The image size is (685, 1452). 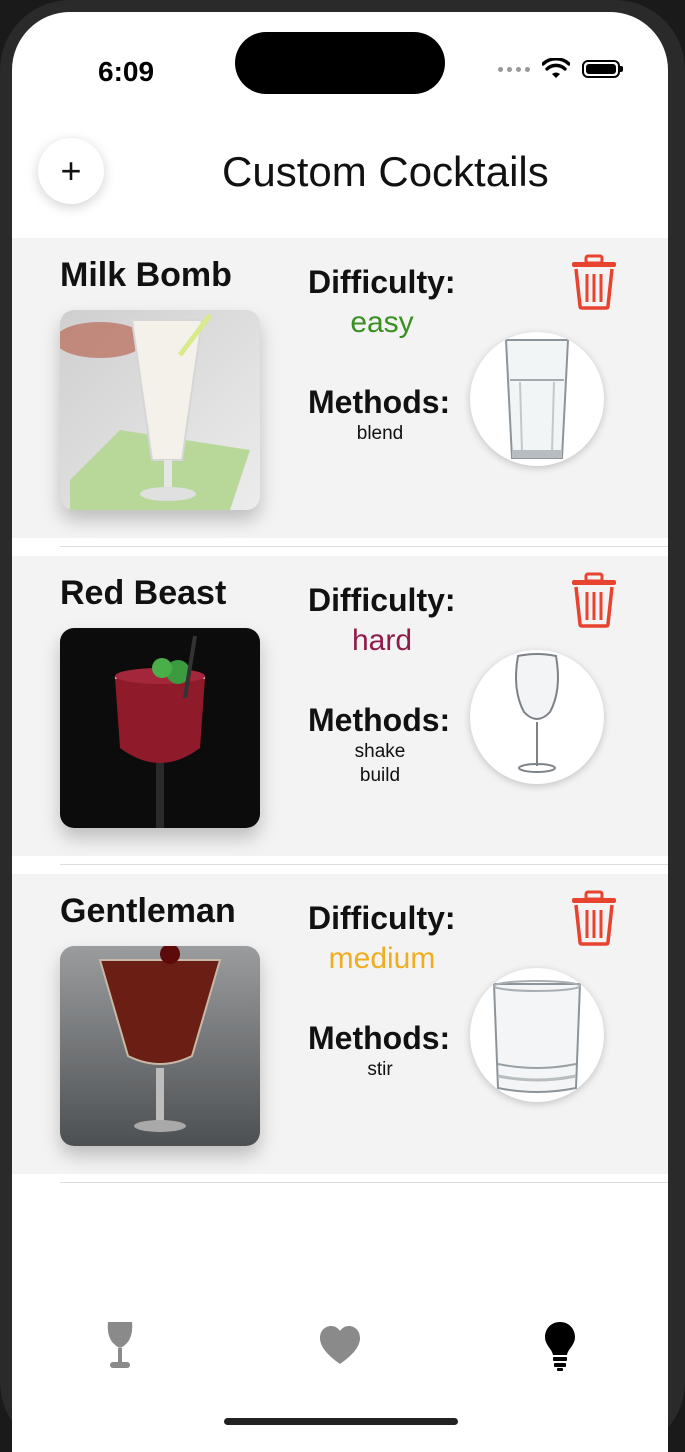 What do you see at coordinates (160, 728) in the screenshot?
I see `red-cocktail-photo` at bounding box center [160, 728].